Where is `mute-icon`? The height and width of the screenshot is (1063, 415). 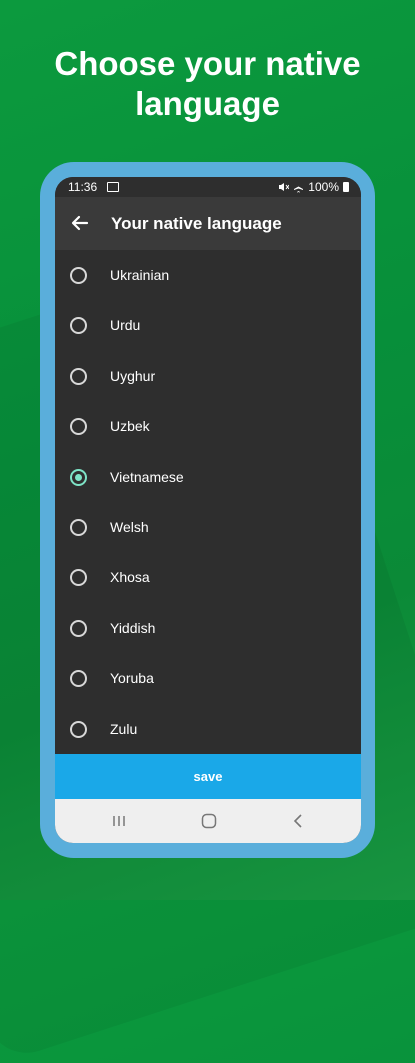 mute-icon is located at coordinates (284, 187).